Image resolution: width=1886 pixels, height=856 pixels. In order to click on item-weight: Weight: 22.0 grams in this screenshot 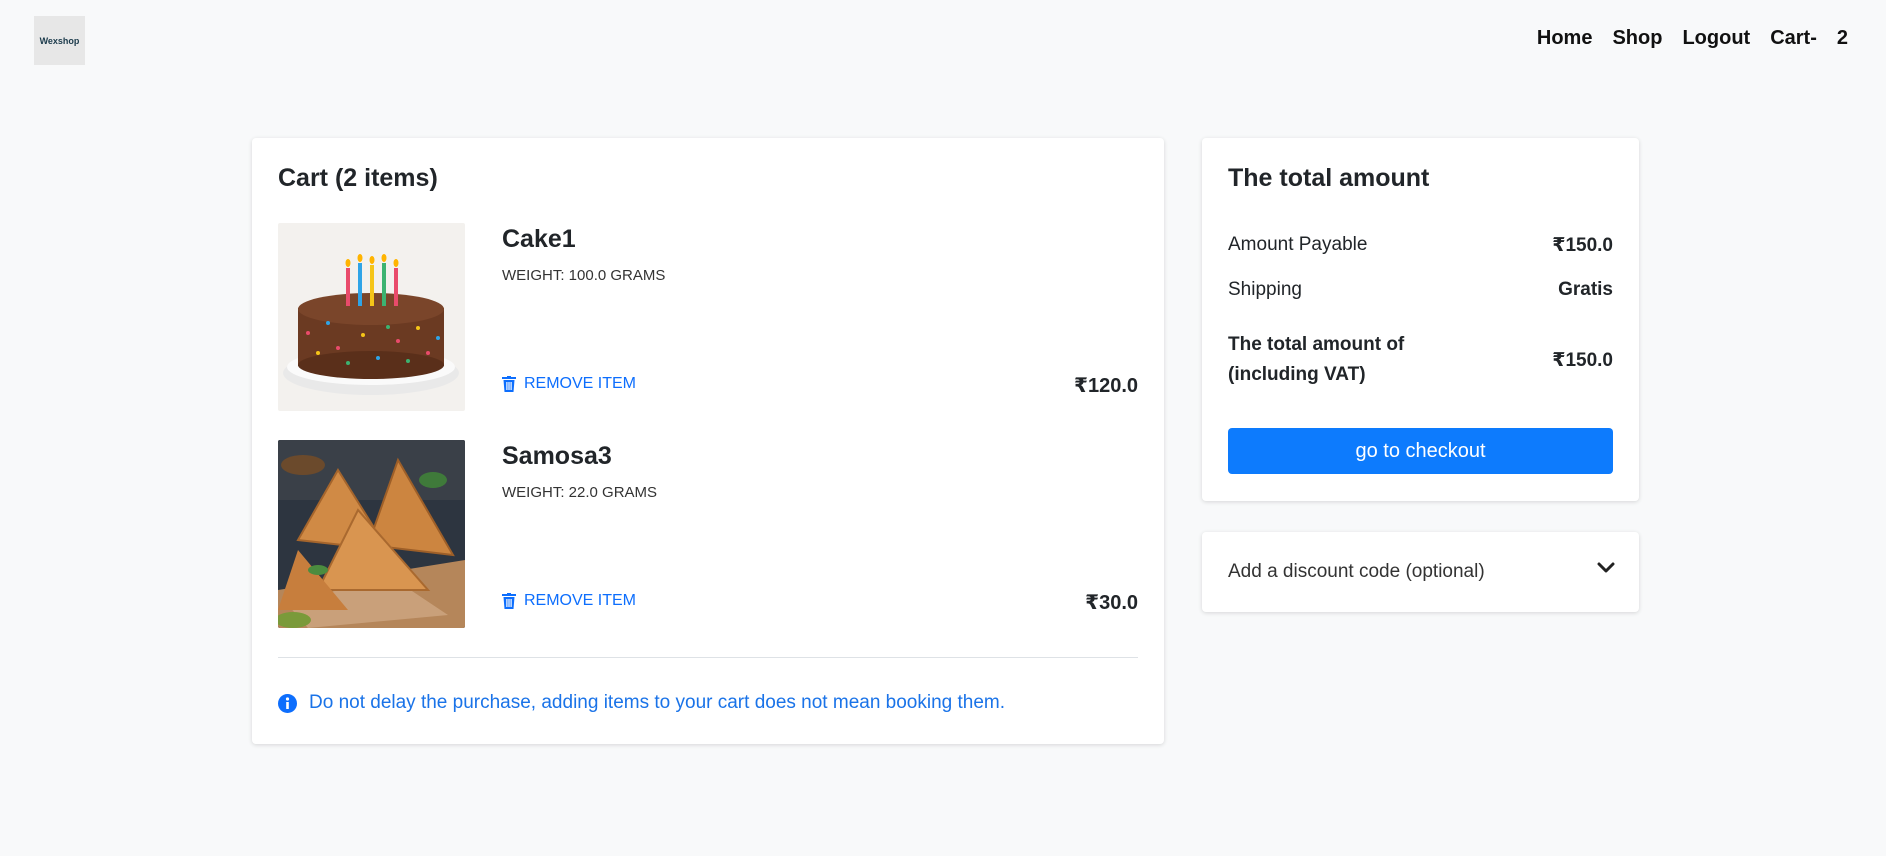, I will do `click(580, 492)`.